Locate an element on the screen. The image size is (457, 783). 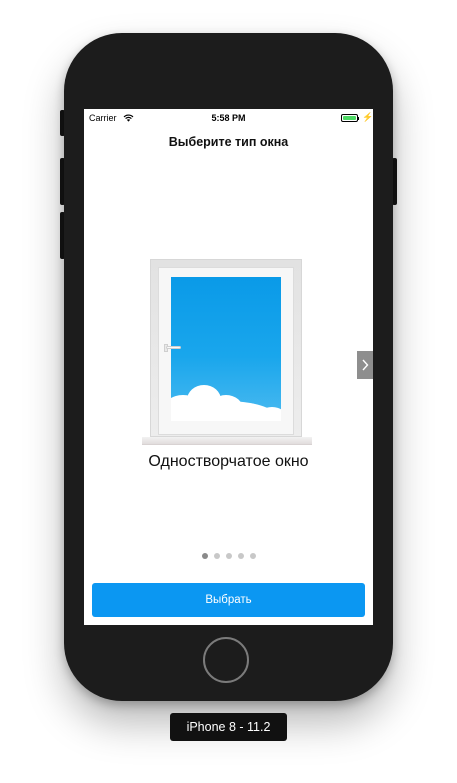
status-bar: Carrier 5:58 PM ⚡ is located at coordinates (228, 118).